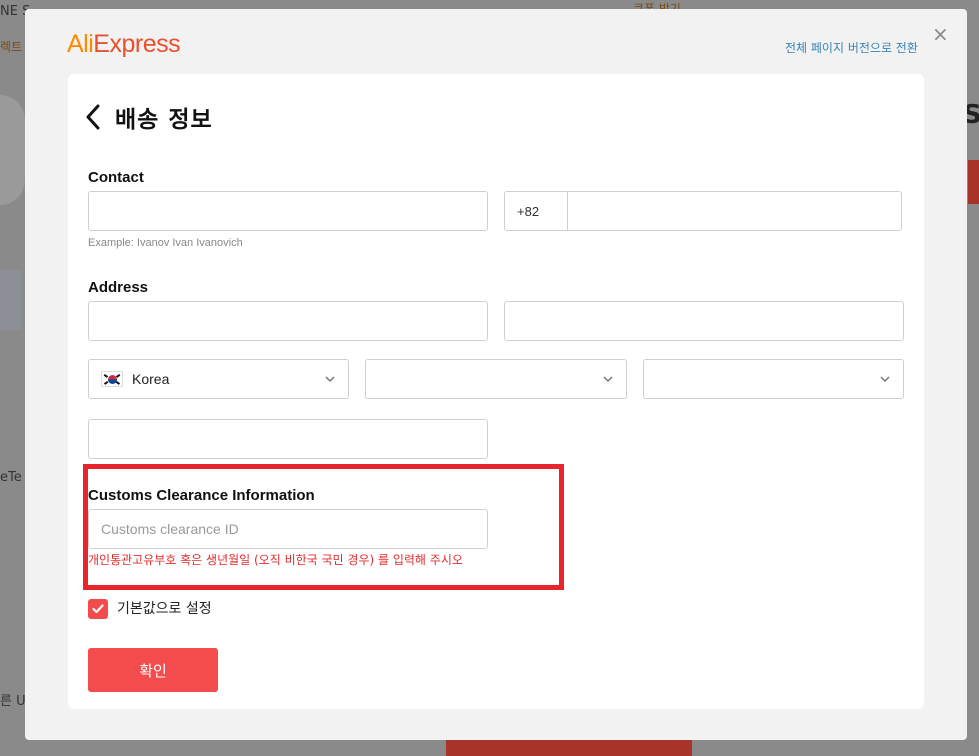 This screenshot has height=756, width=979. I want to click on country-value: Korea, so click(151, 379).